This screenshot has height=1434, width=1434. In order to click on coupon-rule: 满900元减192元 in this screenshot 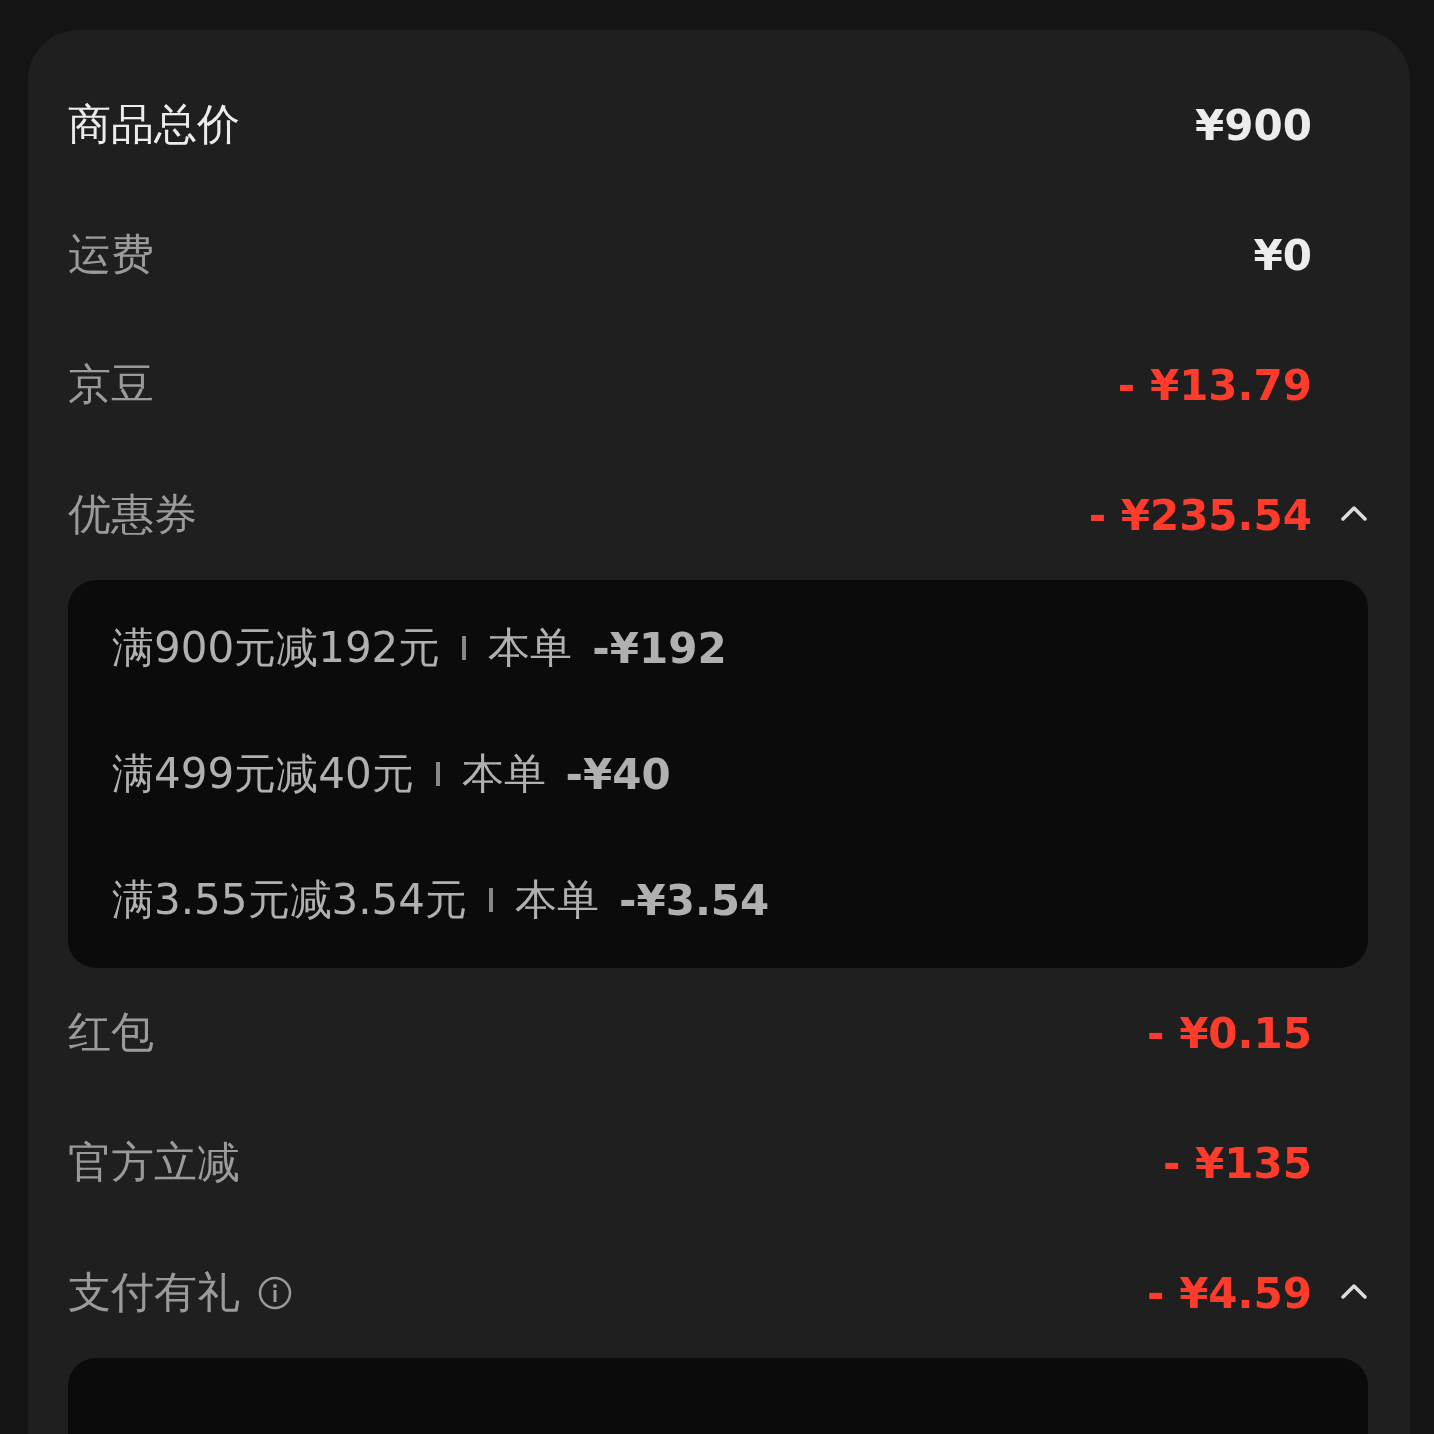, I will do `click(276, 648)`.